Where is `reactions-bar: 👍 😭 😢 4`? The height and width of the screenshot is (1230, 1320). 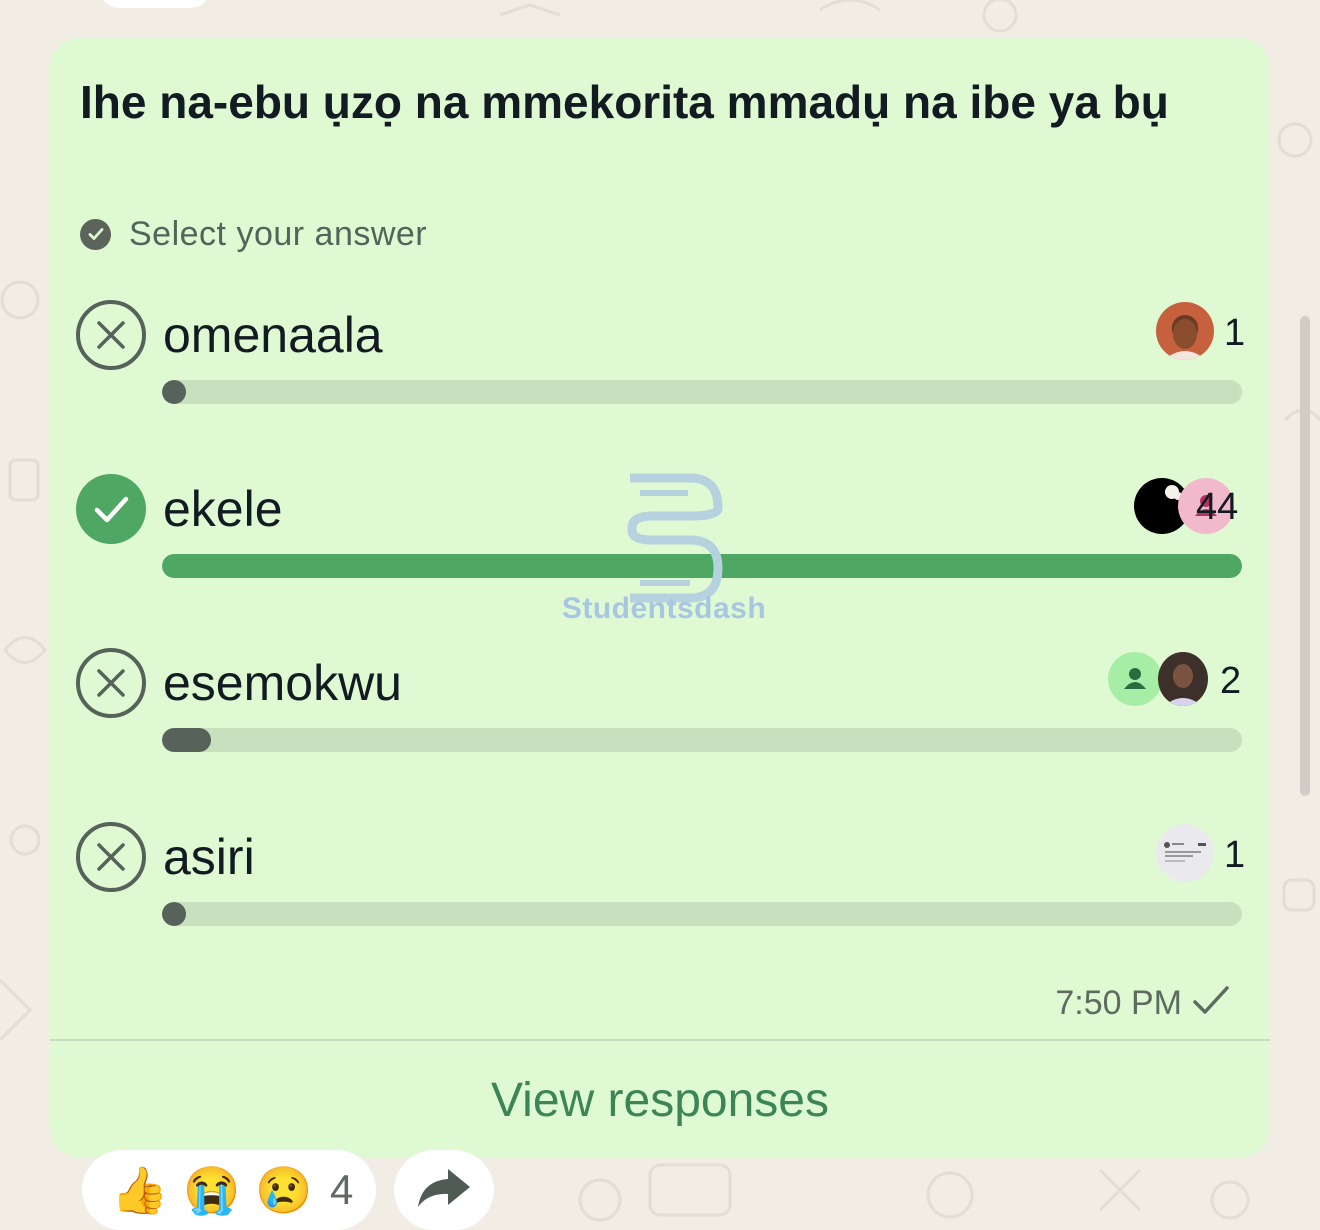
reactions-bar: 👍 😭 😢 4 is located at coordinates (229, 1190).